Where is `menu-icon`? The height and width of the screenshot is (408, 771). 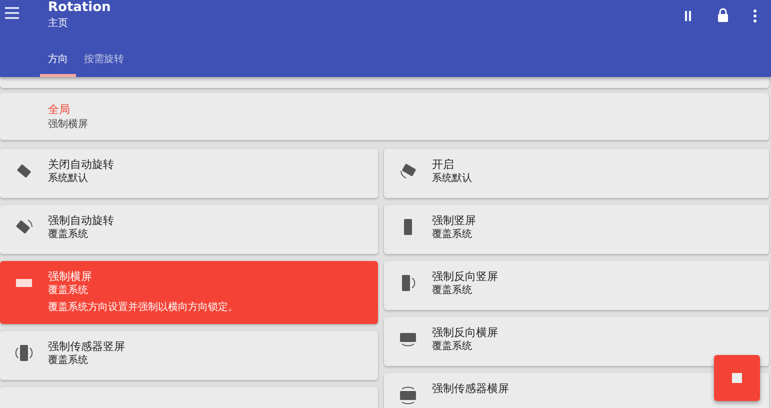
menu-icon is located at coordinates (12, 13).